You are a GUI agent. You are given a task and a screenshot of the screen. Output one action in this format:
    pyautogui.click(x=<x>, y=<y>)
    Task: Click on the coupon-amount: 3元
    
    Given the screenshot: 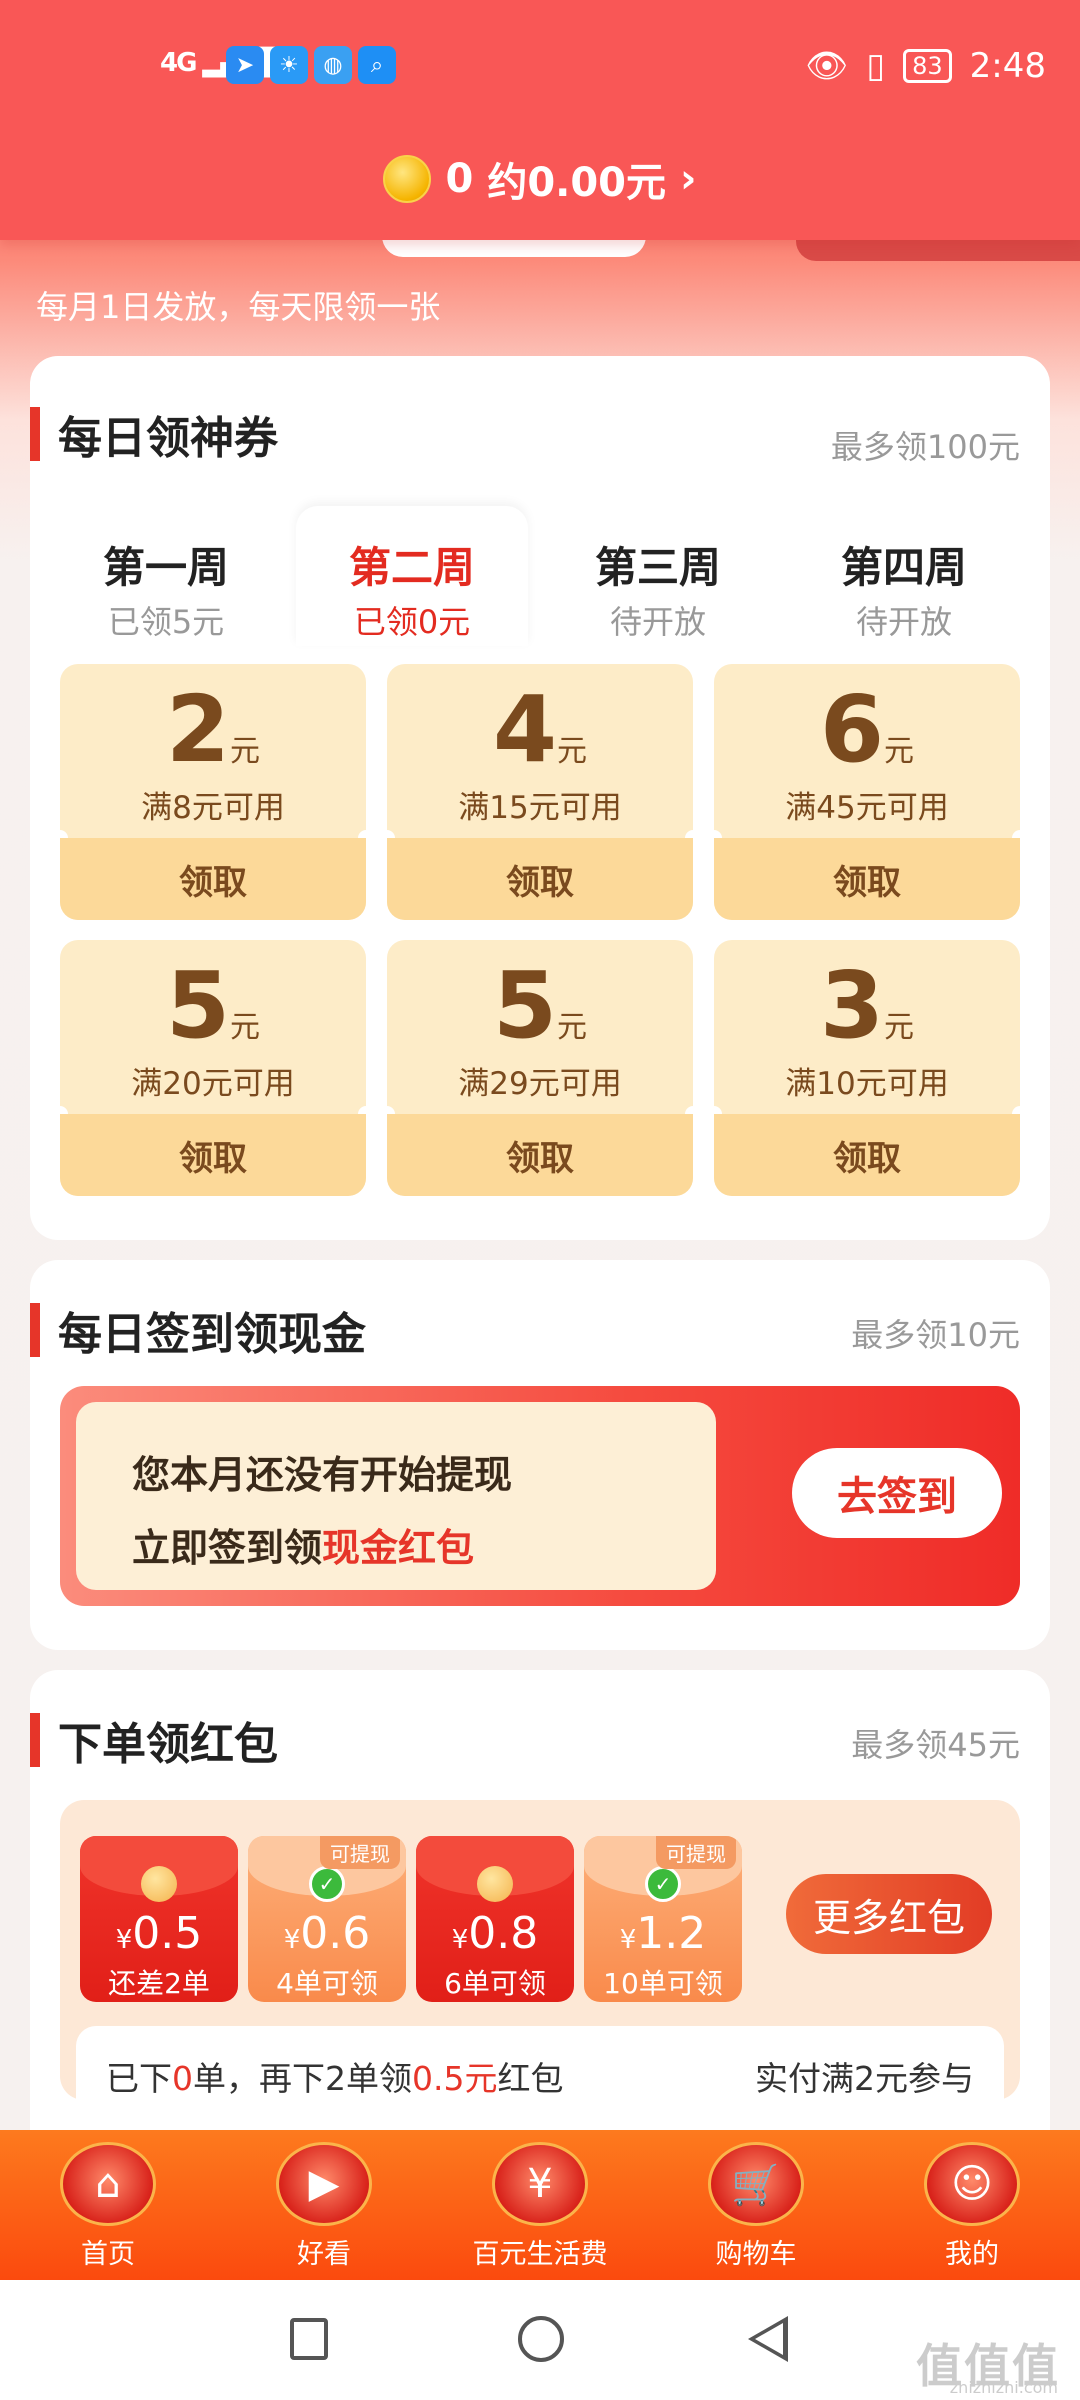 What is the action you would take?
    pyautogui.click(x=866, y=1005)
    